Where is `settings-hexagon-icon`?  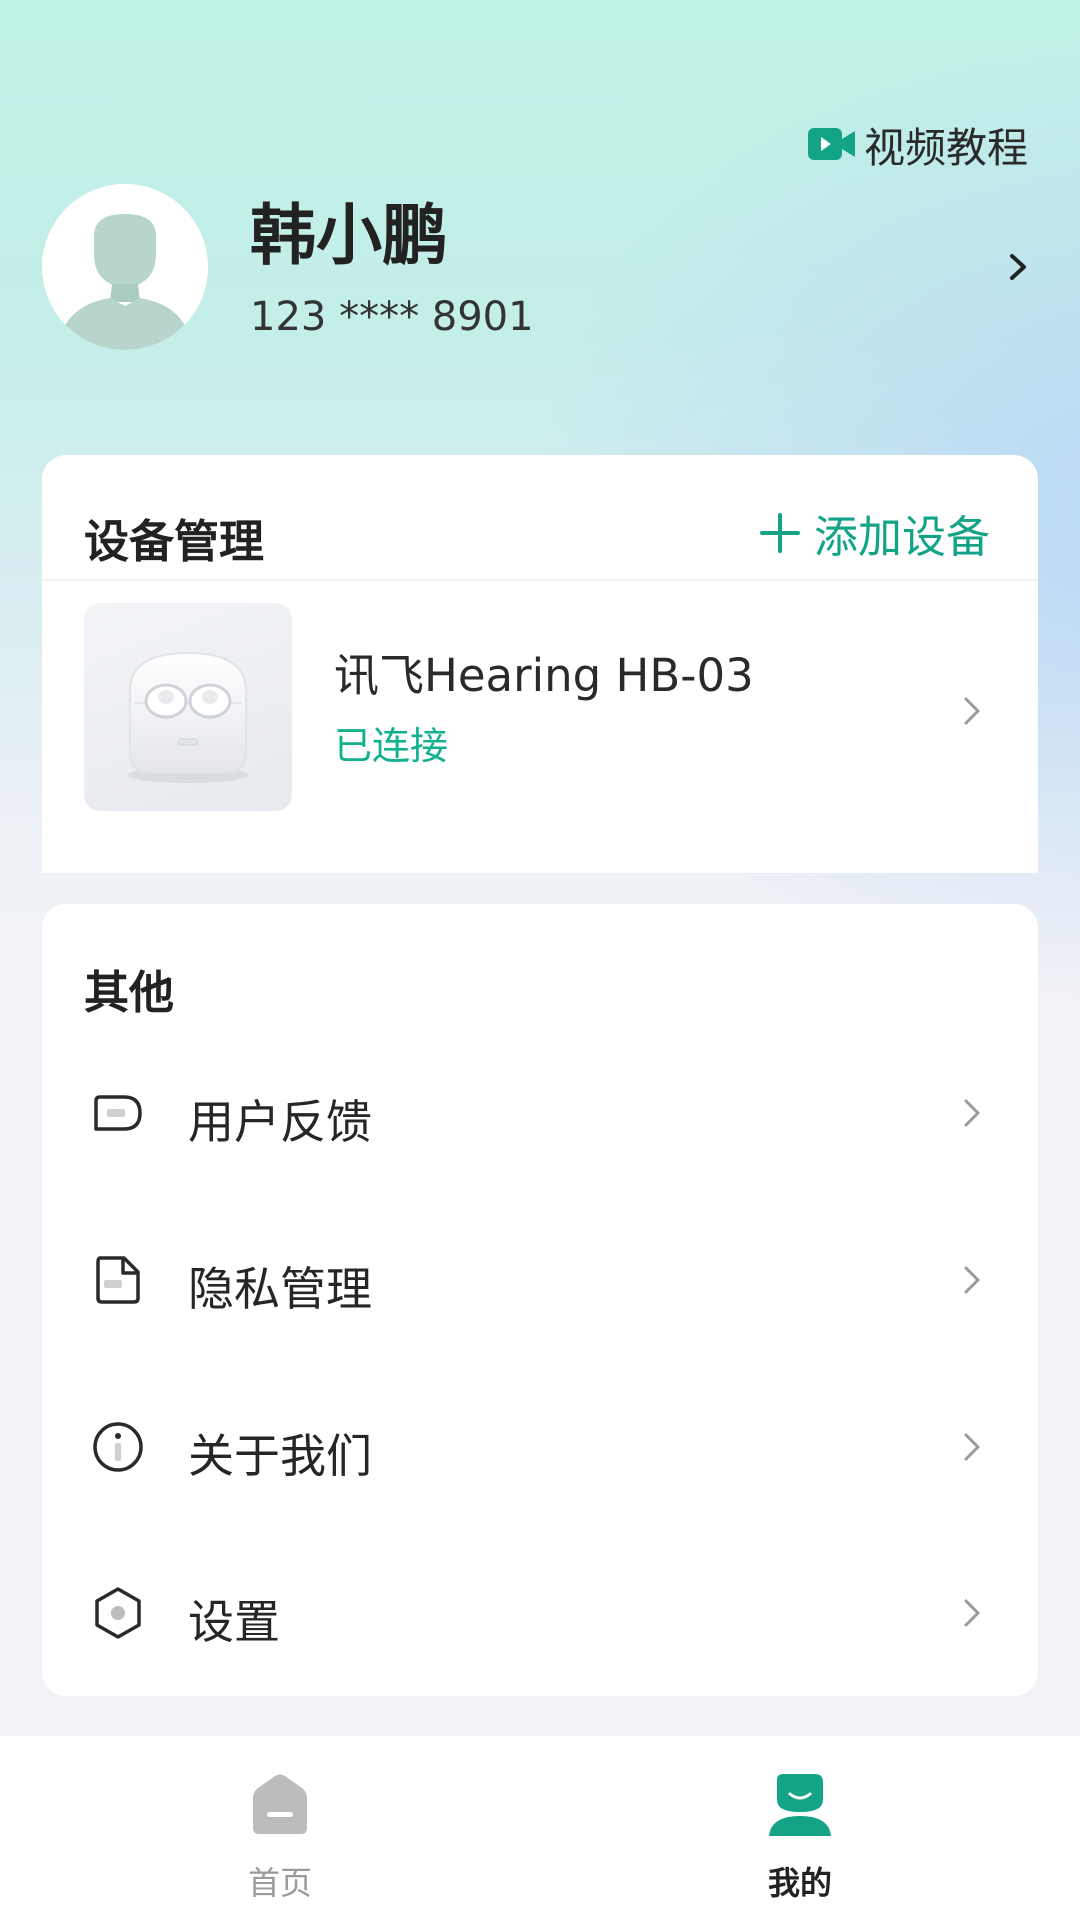 settings-hexagon-icon is located at coordinates (118, 1613).